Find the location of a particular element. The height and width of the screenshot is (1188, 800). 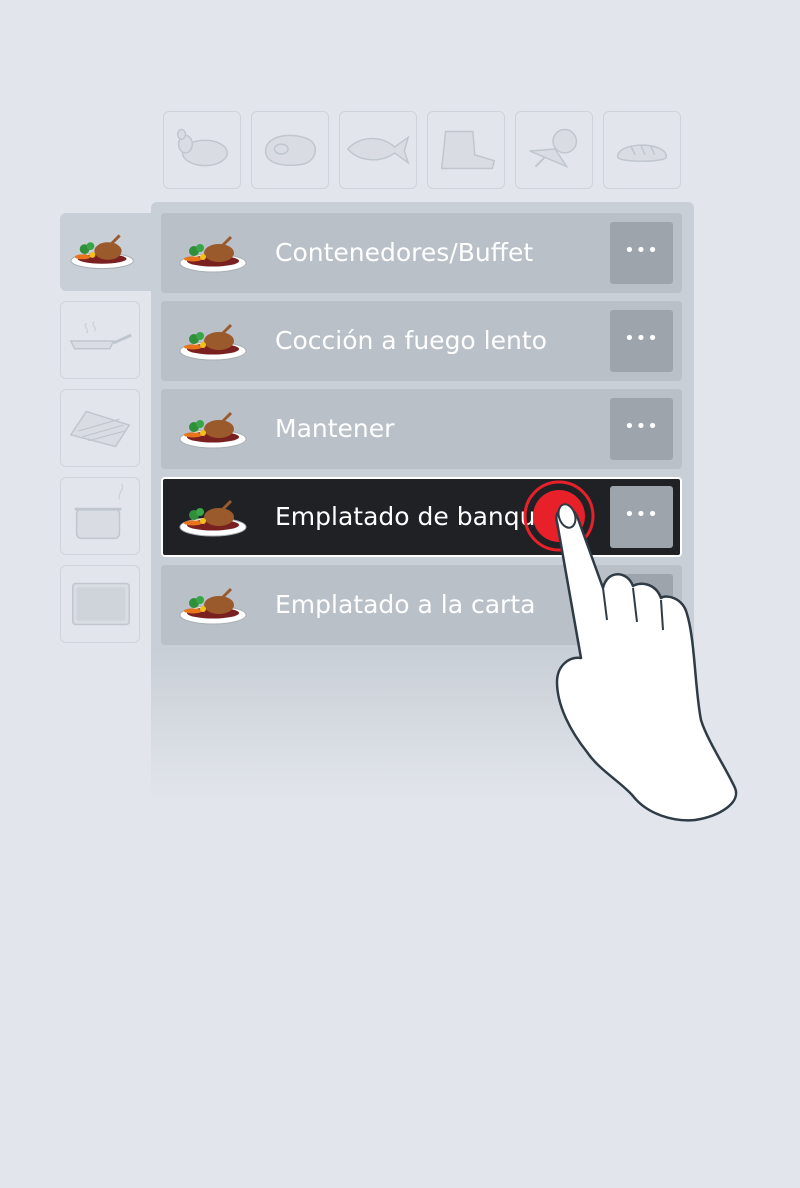

list-item-label: Cocción a fuego lento is located at coordinates (411, 340).